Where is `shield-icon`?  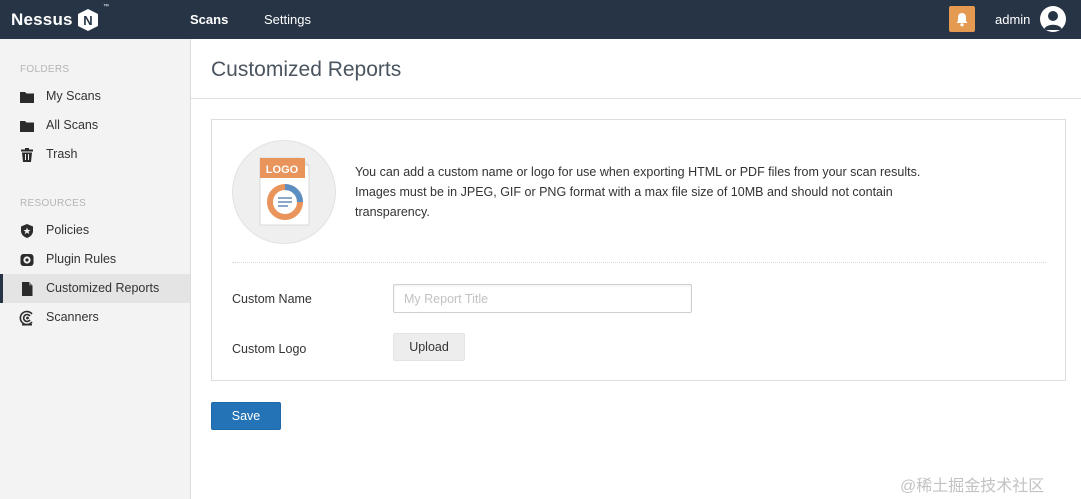 shield-icon is located at coordinates (27, 231).